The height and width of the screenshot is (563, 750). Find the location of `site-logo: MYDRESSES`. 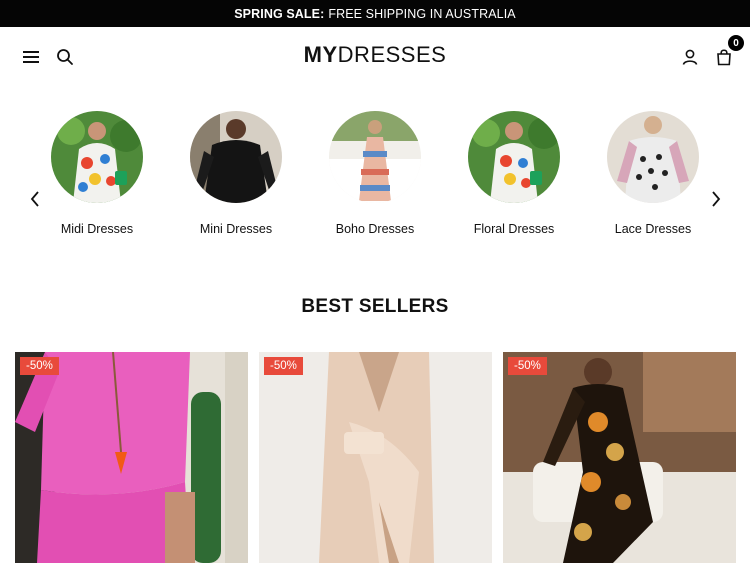

site-logo: MYDRESSES is located at coordinates (375, 55).